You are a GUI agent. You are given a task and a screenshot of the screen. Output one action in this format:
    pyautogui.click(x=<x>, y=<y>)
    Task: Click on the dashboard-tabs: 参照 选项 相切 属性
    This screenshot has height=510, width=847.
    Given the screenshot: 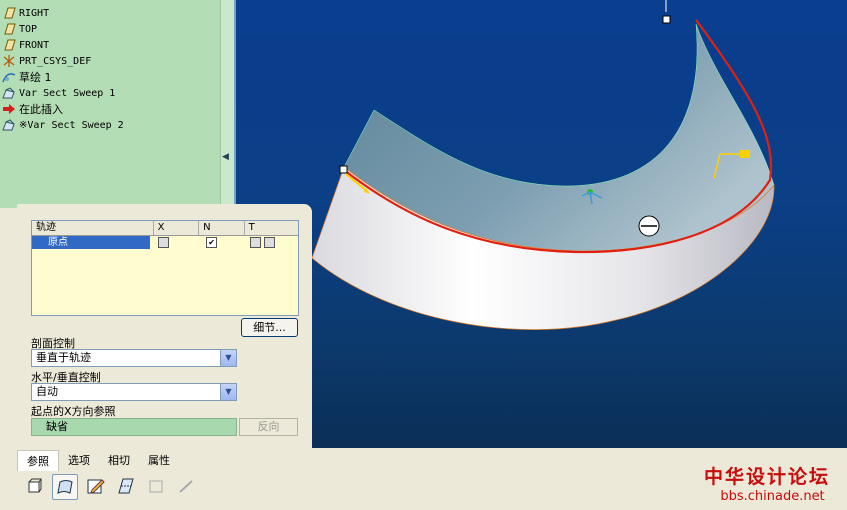 What is the action you would take?
    pyautogui.click(x=98, y=461)
    